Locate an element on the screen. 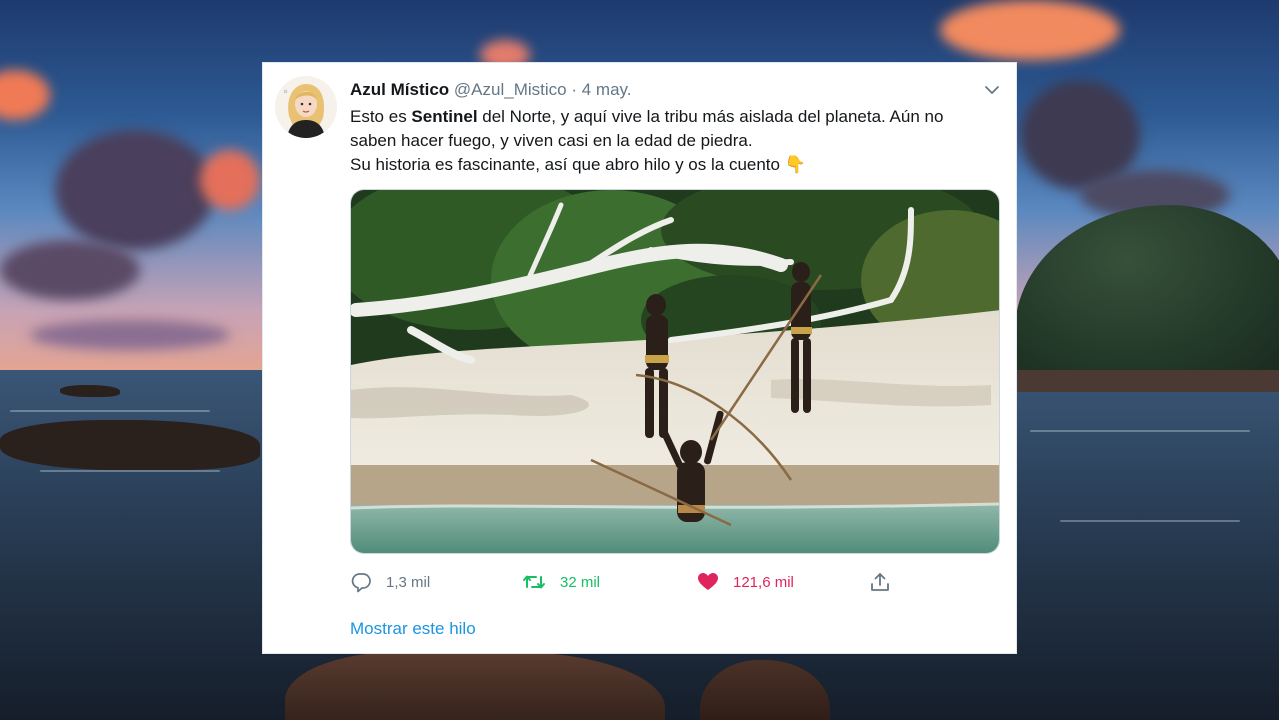 The image size is (1279, 720). like-button: 121,6 mil is located at coordinates (745, 582).